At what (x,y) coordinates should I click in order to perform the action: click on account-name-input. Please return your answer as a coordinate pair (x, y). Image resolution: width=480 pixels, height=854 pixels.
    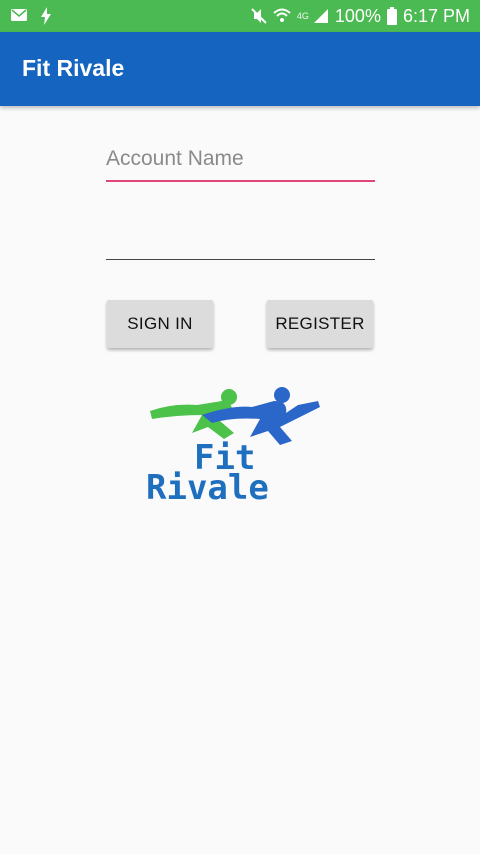
    Looking at the image, I should click on (240, 160).